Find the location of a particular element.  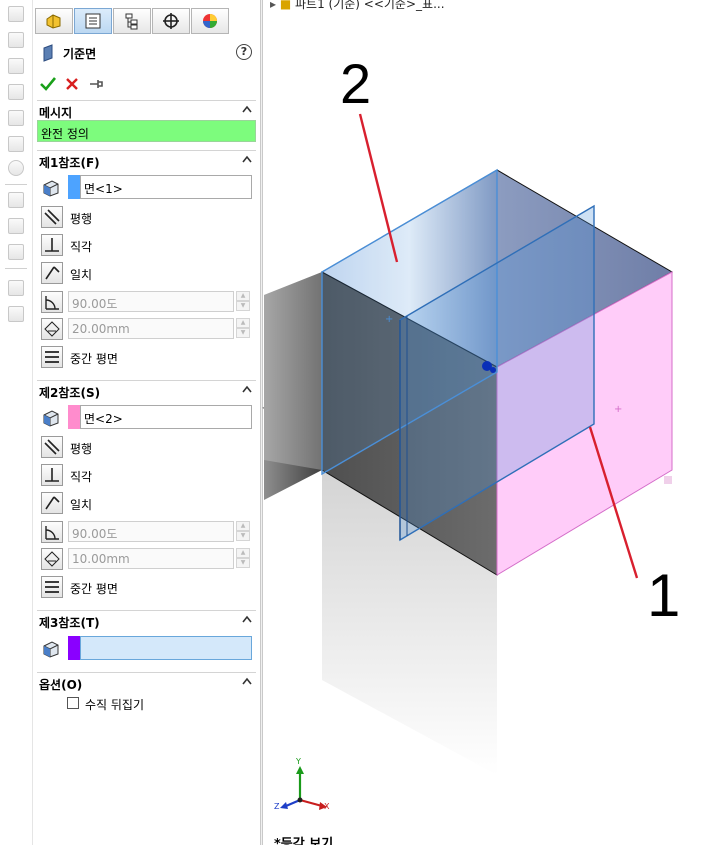

second-reference-selection: 면<2> is located at coordinates (146, 417).